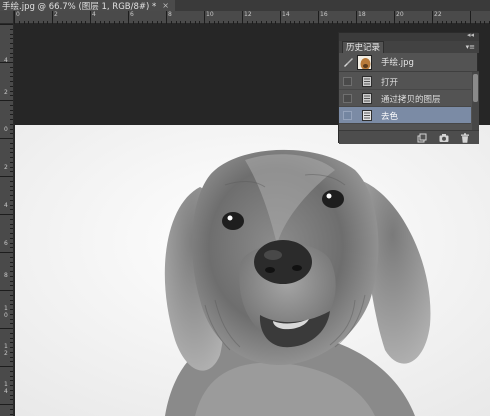 The height and width of the screenshot is (416, 490). What do you see at coordinates (56, 14) in the screenshot?
I see `ruler-top-label: 2` at bounding box center [56, 14].